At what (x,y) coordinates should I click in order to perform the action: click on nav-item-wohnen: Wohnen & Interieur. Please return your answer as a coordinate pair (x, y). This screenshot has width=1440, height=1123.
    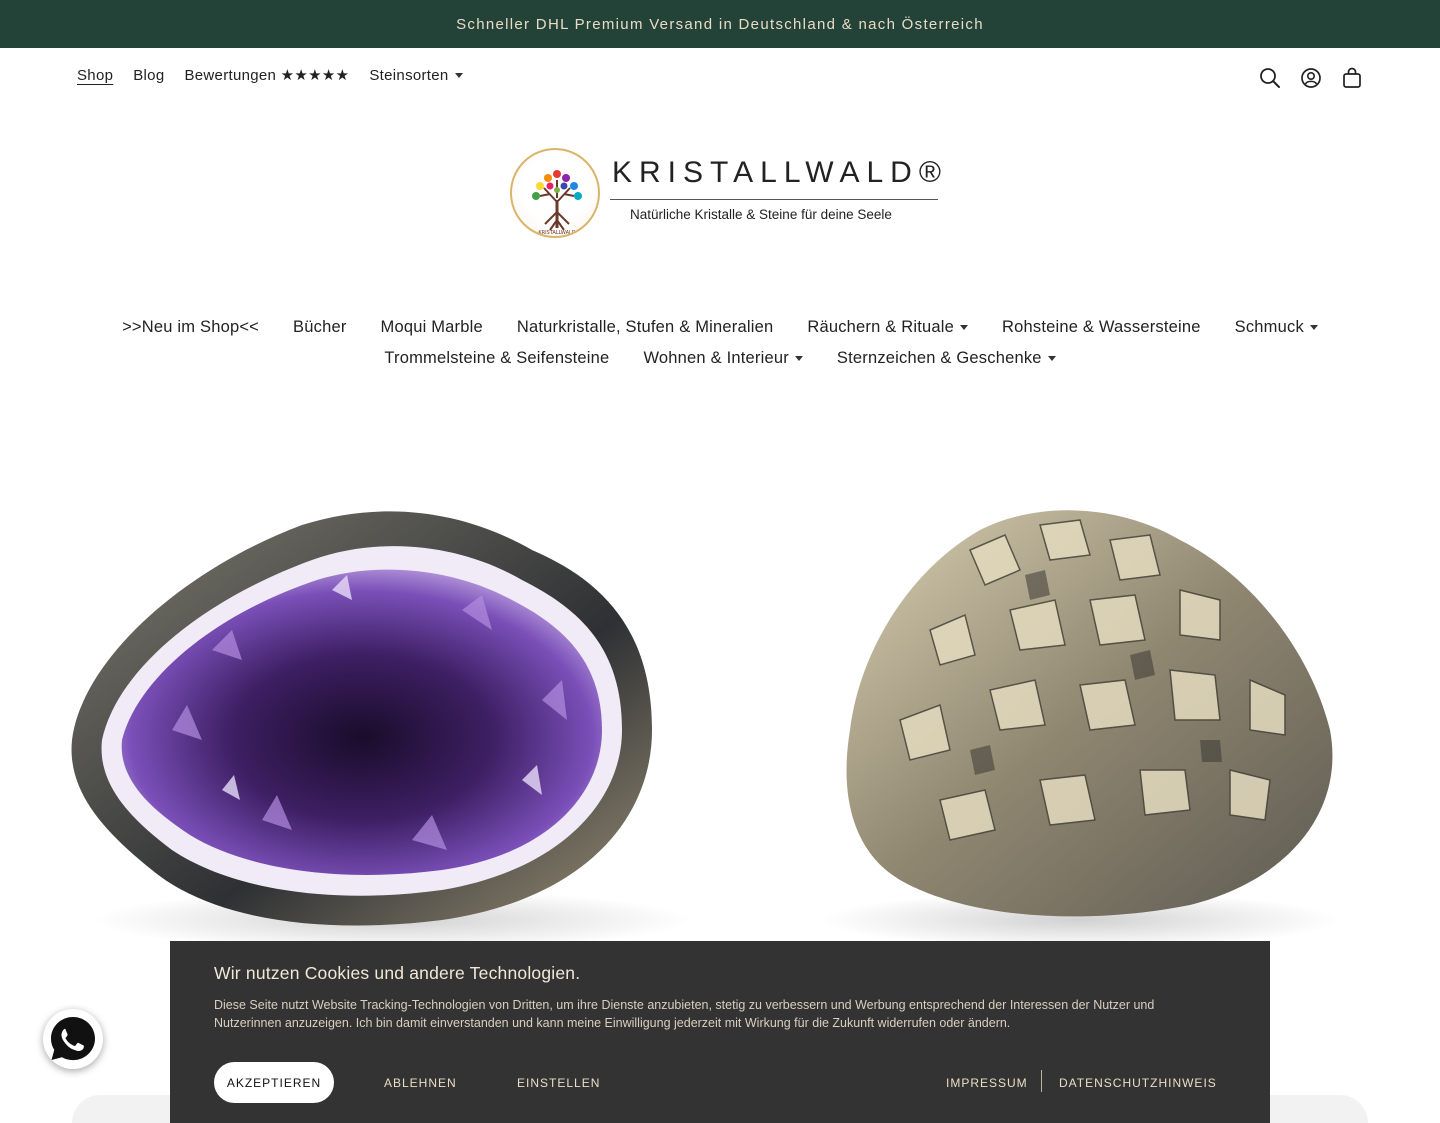
    Looking at the image, I should click on (723, 358).